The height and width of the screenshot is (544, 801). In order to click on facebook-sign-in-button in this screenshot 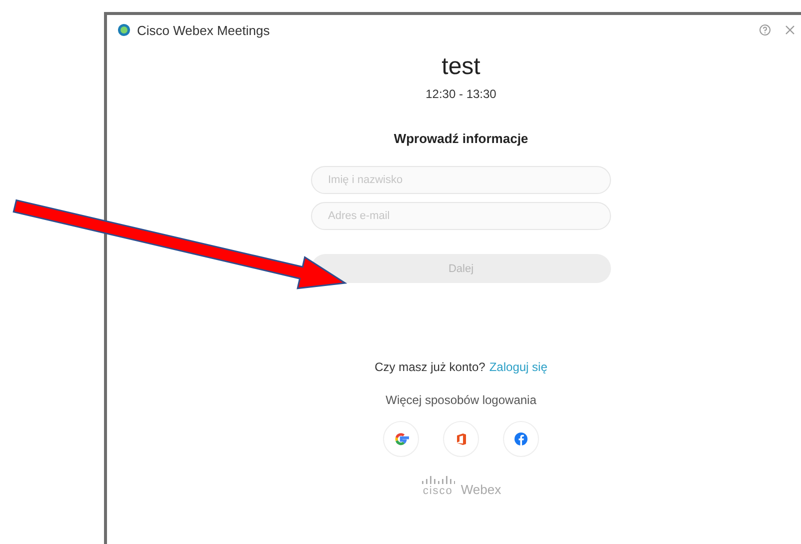, I will do `click(521, 439)`.